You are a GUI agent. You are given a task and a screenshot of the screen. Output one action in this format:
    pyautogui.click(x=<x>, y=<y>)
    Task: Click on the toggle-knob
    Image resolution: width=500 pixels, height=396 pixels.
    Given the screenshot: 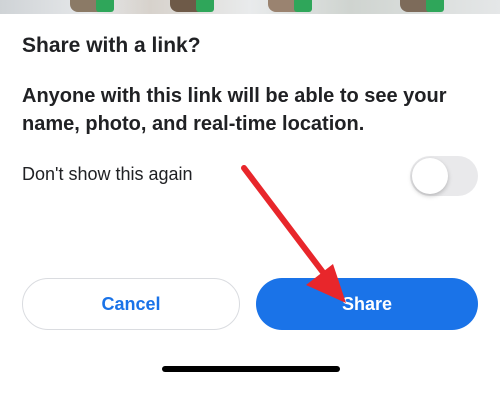 What is the action you would take?
    pyautogui.click(x=430, y=176)
    